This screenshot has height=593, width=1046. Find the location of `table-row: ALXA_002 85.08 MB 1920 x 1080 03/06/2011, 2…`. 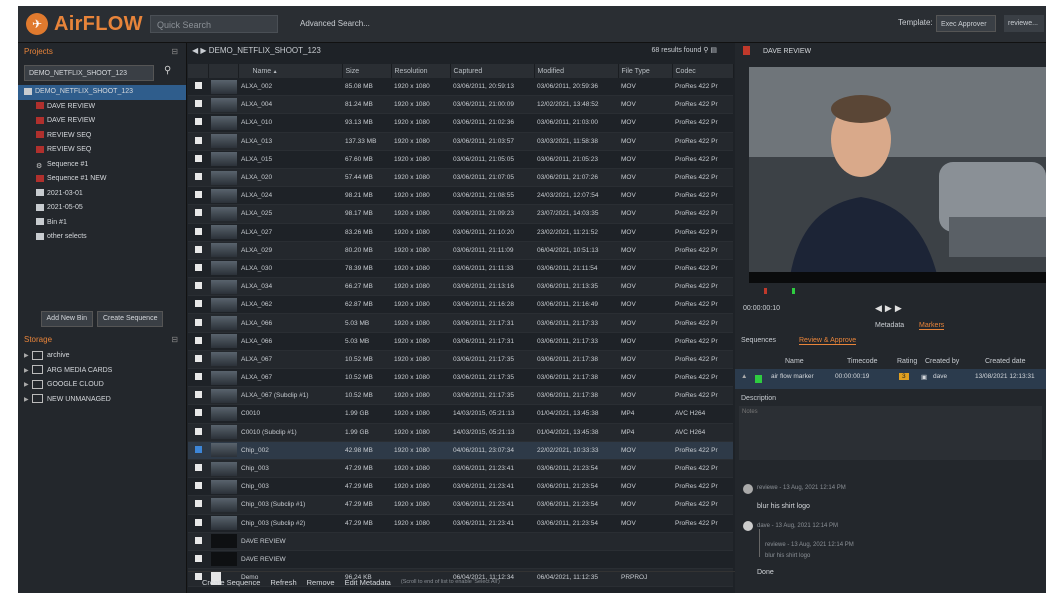

table-row: ALXA_002 85.08 MB 1920 x 1080 03/06/2011, 2… is located at coordinates (460, 87).